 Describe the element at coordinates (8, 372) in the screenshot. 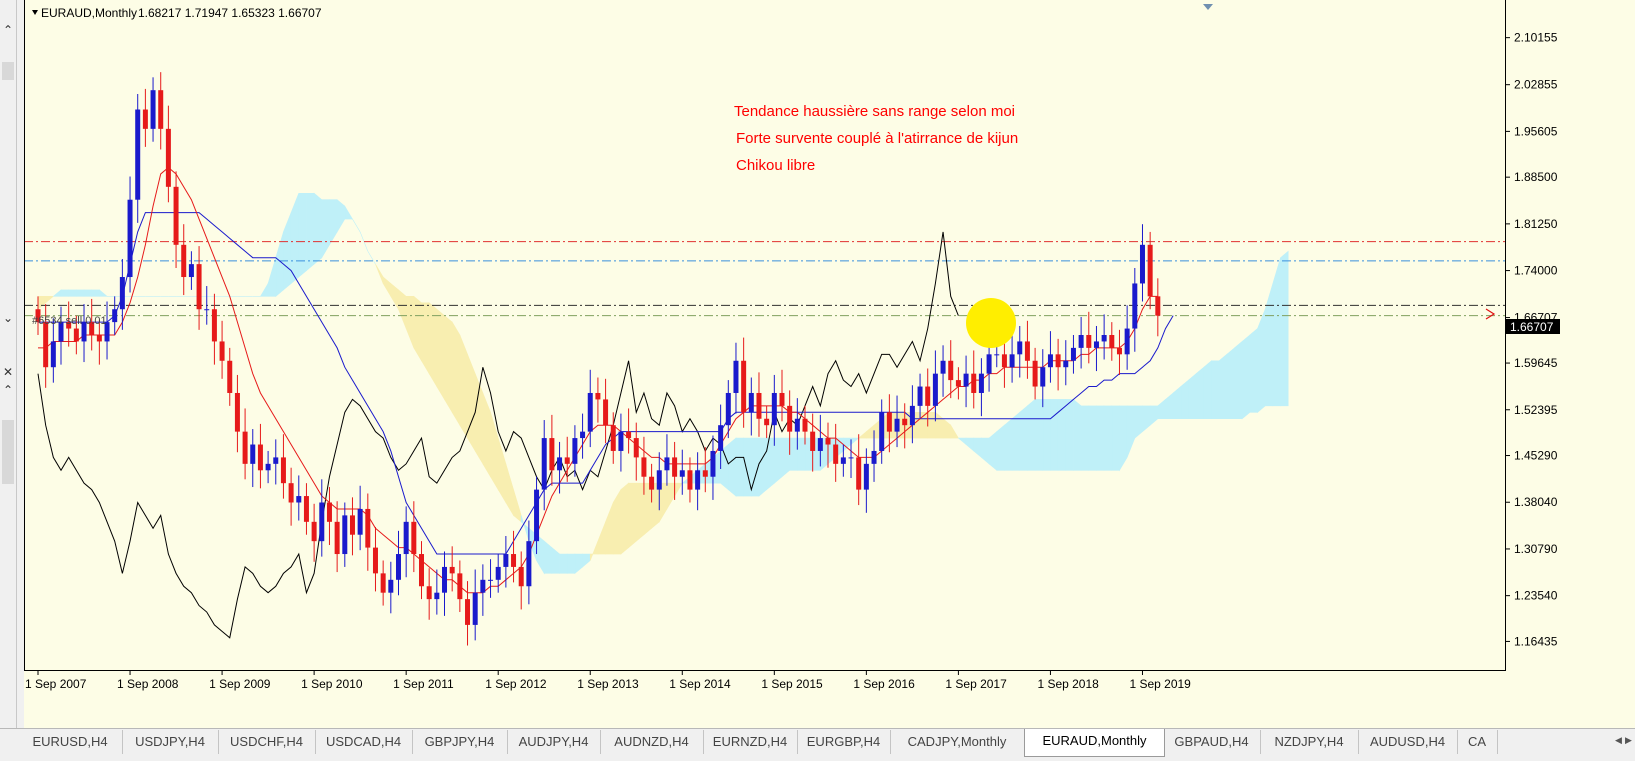

I see `close-icon: ✕` at that location.